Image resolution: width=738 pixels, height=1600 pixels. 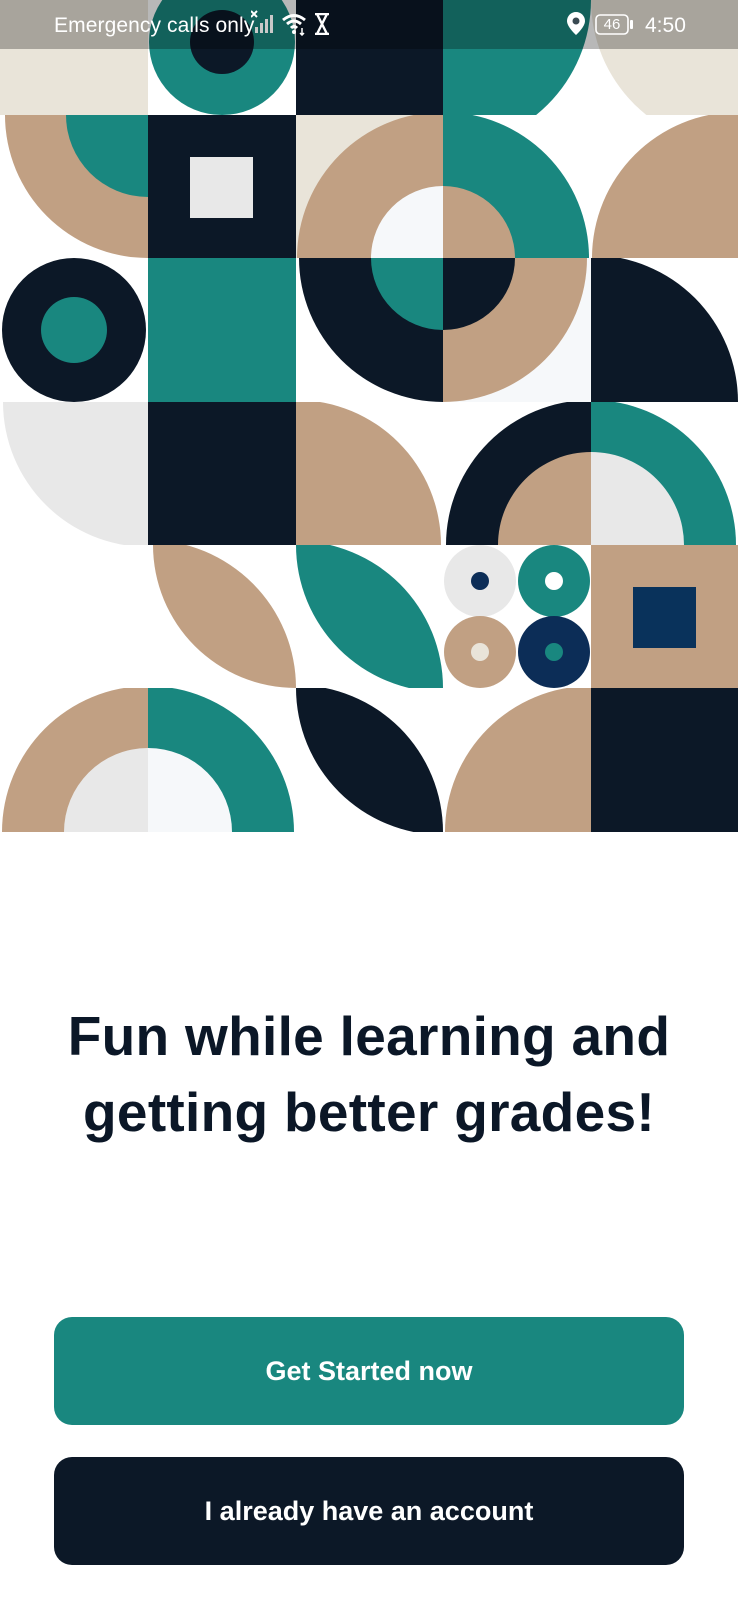 What do you see at coordinates (665, 25) in the screenshot?
I see `clock: 4:50` at bounding box center [665, 25].